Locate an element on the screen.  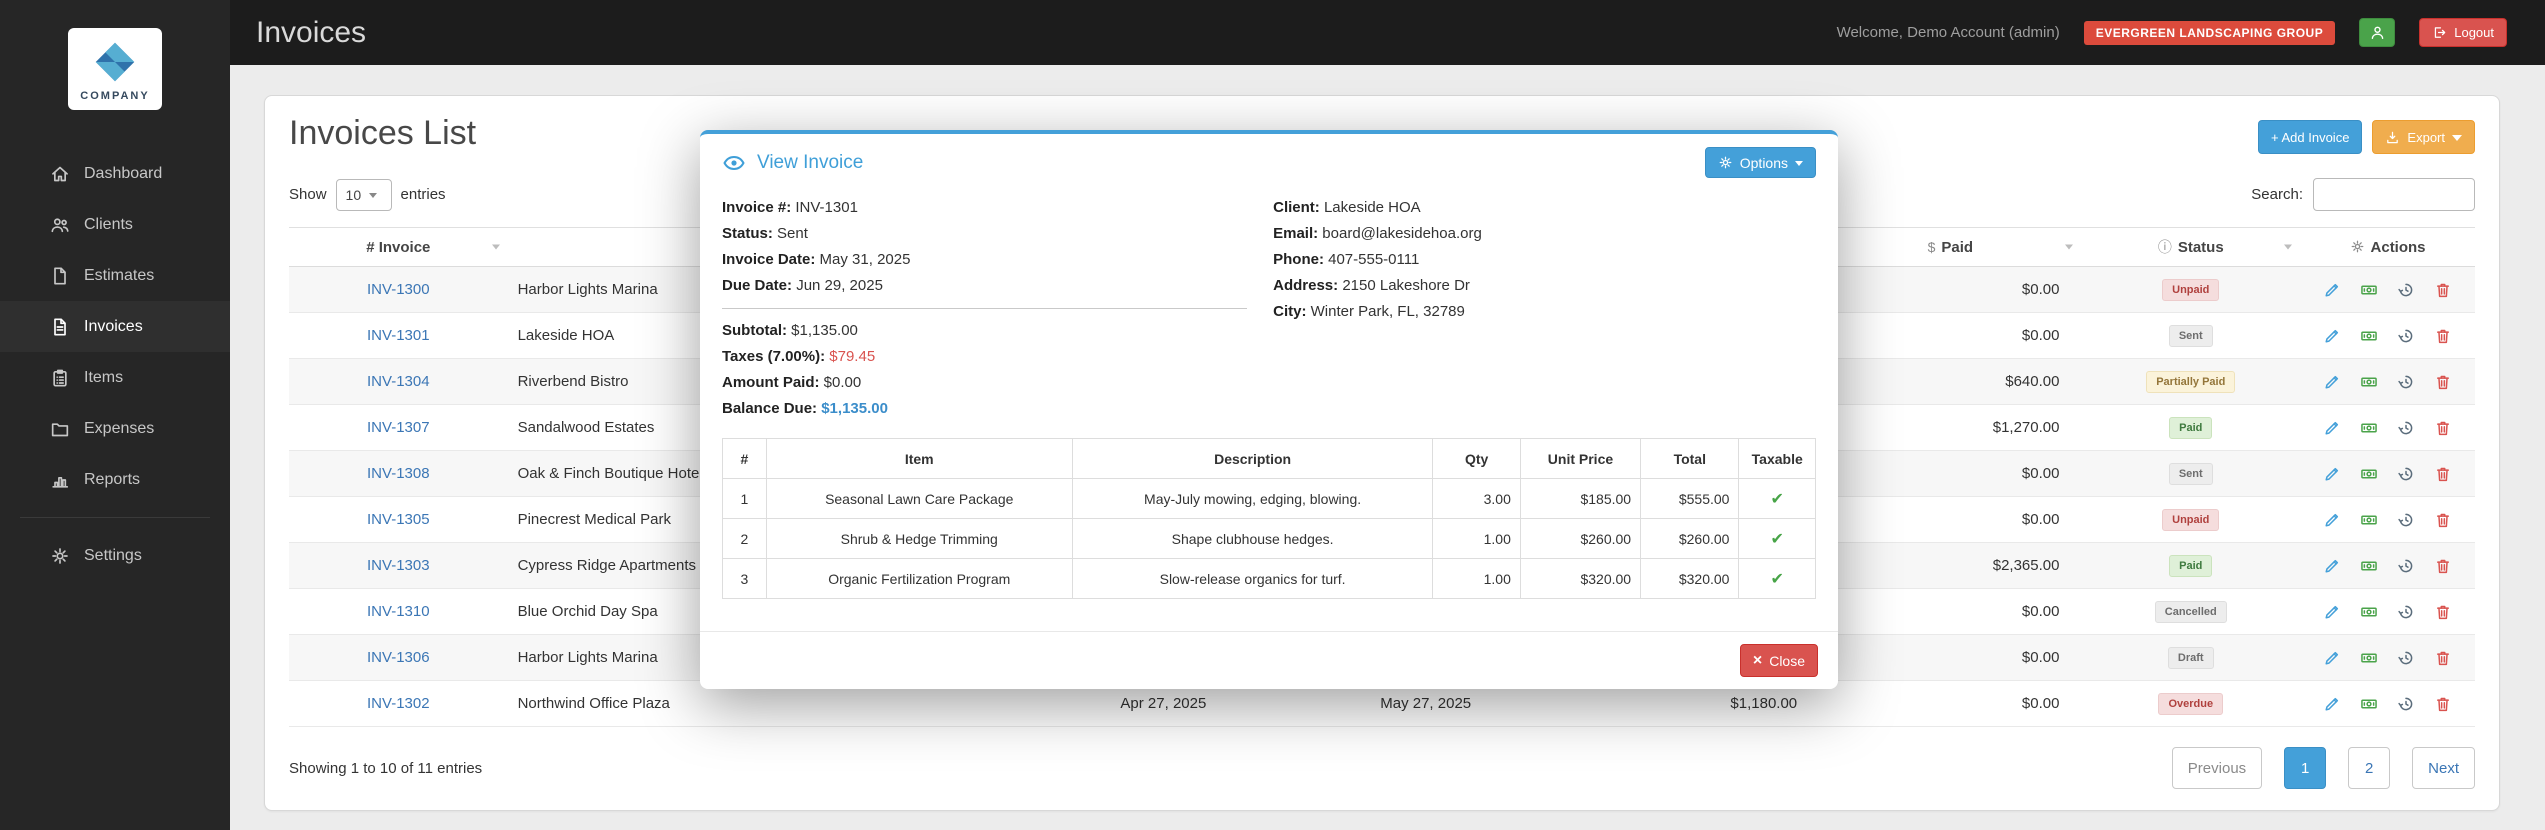
header-paid: $ Paid is located at coordinates (1950, 247).